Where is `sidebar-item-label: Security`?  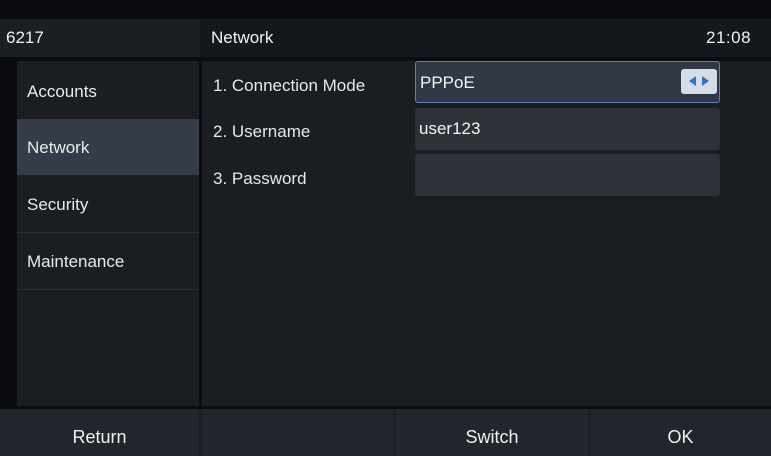 sidebar-item-label: Security is located at coordinates (58, 204).